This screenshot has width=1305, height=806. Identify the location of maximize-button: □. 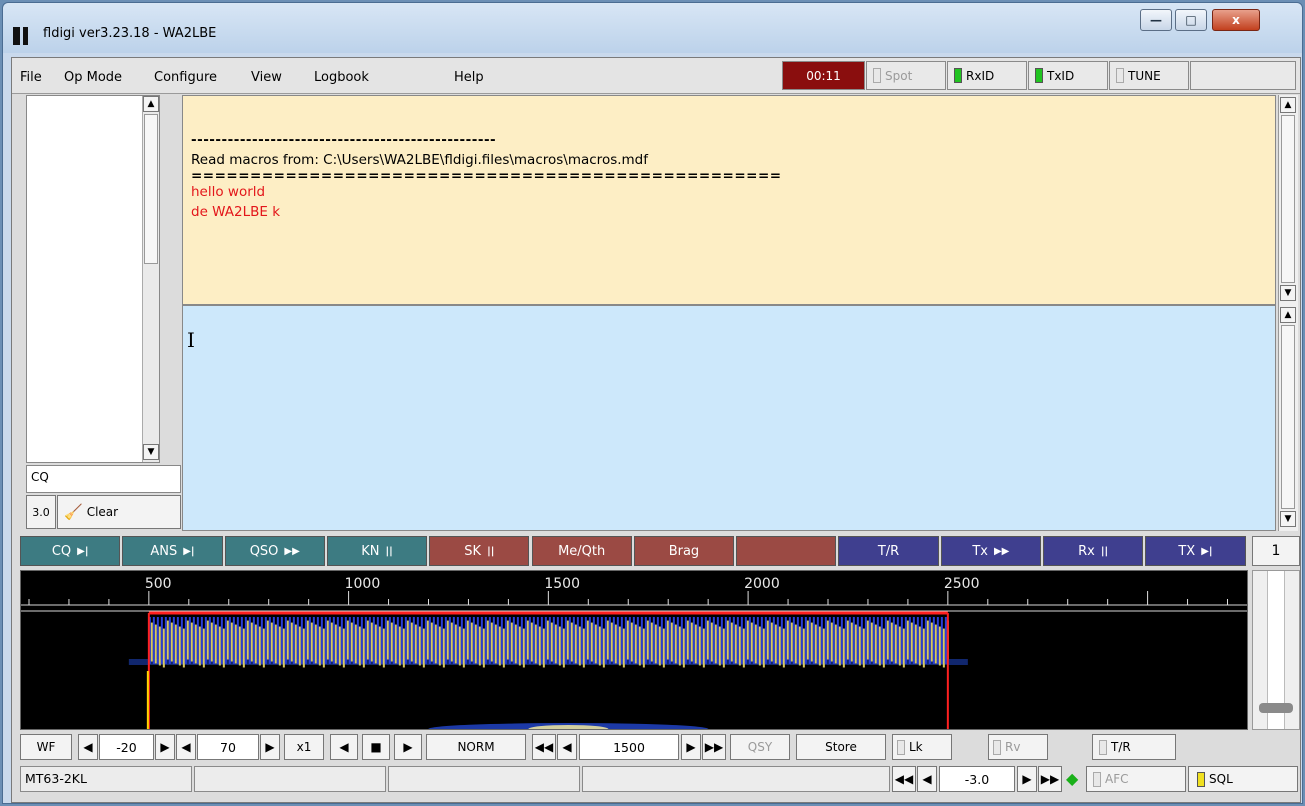
(1191, 20).